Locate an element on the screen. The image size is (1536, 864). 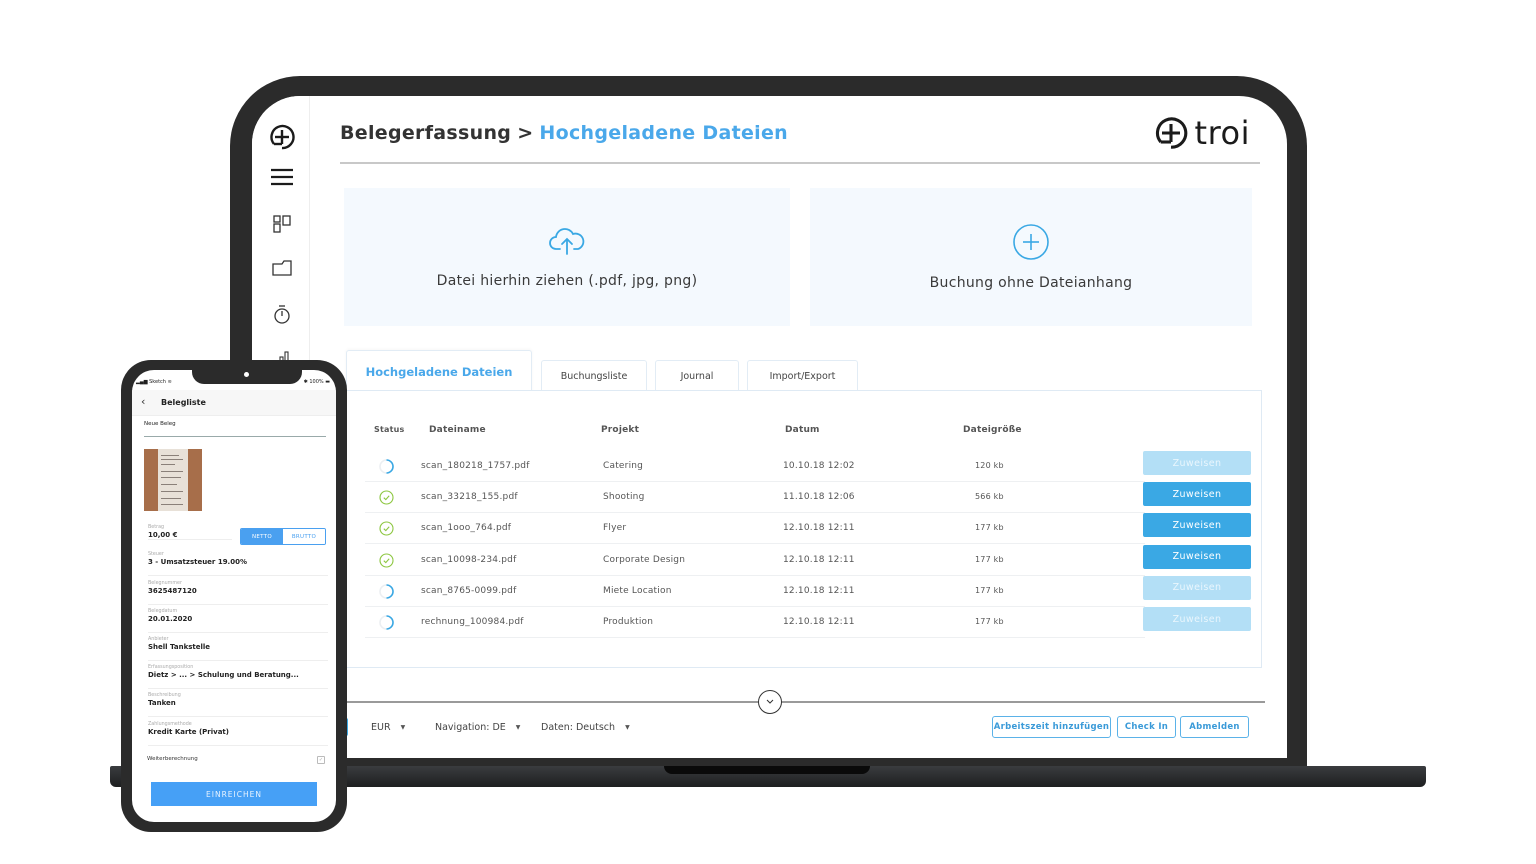
field-value: 20.01.2020 is located at coordinates (170, 619).